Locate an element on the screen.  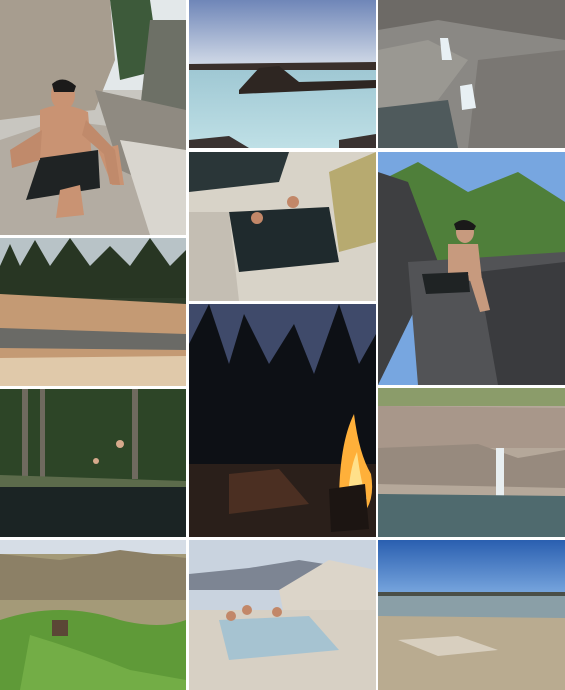
photo-green-hillside-spring is located at coordinates (93, 615).